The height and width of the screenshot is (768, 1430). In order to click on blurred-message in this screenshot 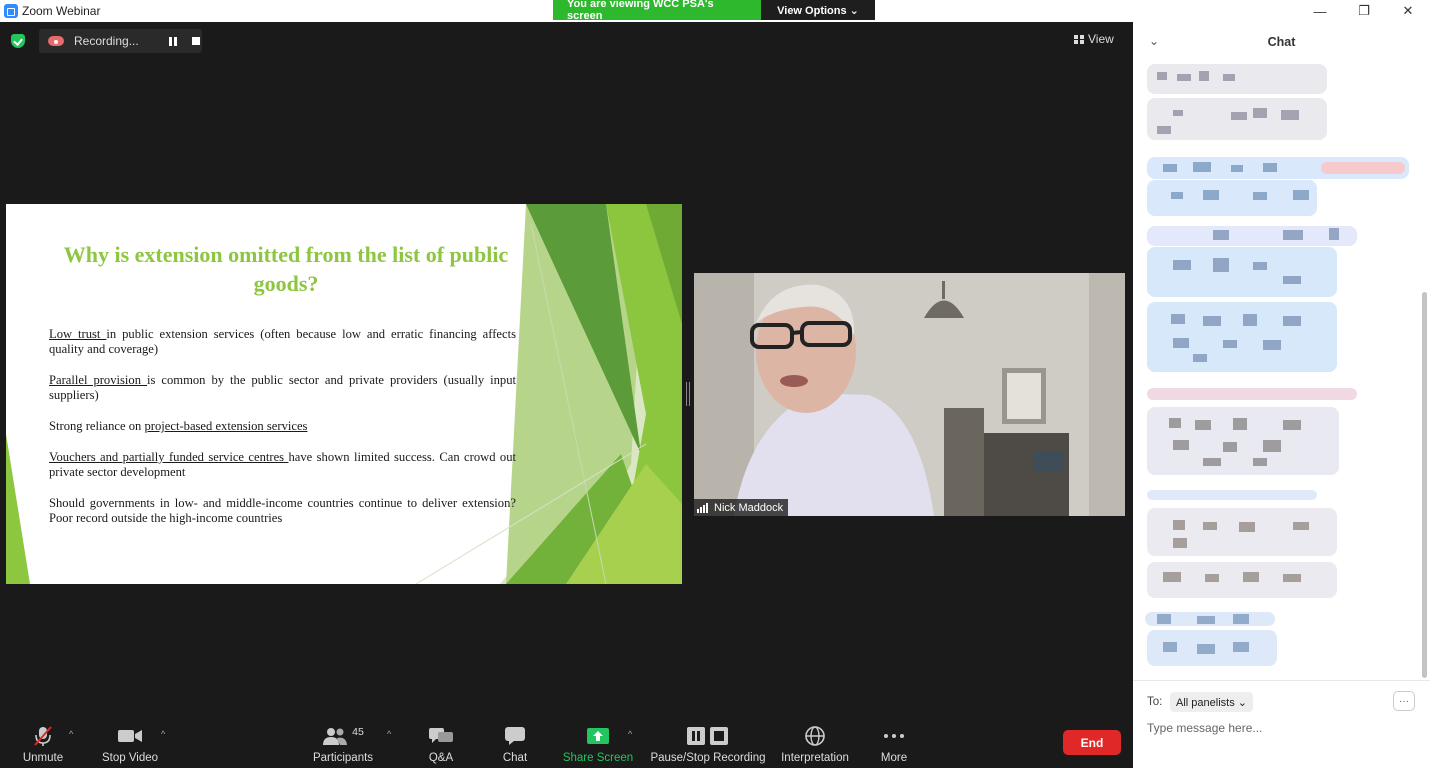, I will do `click(1237, 102)`.